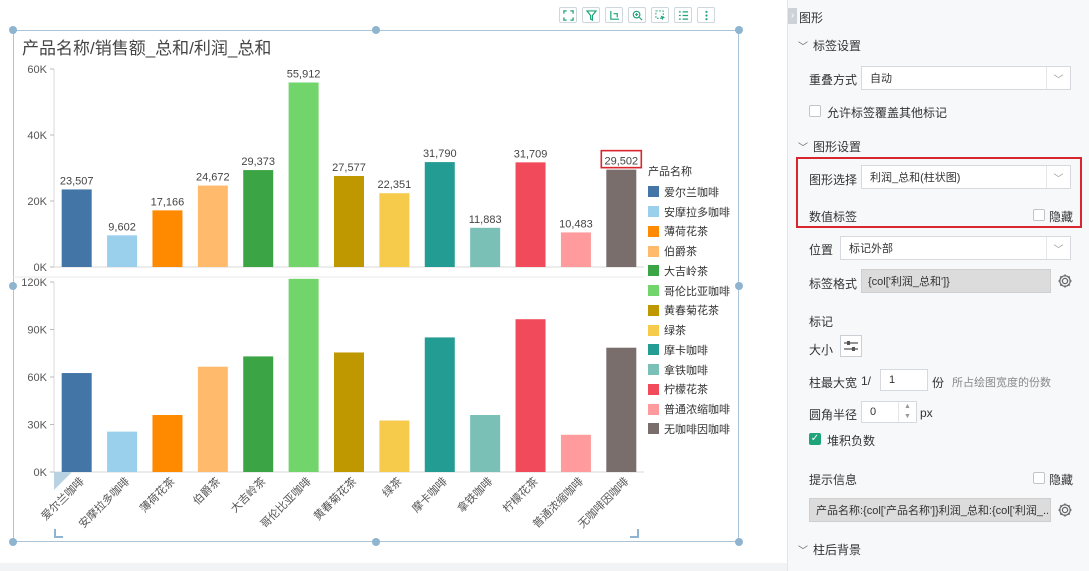  I want to click on legend-label: 绿茶, so click(675, 331).